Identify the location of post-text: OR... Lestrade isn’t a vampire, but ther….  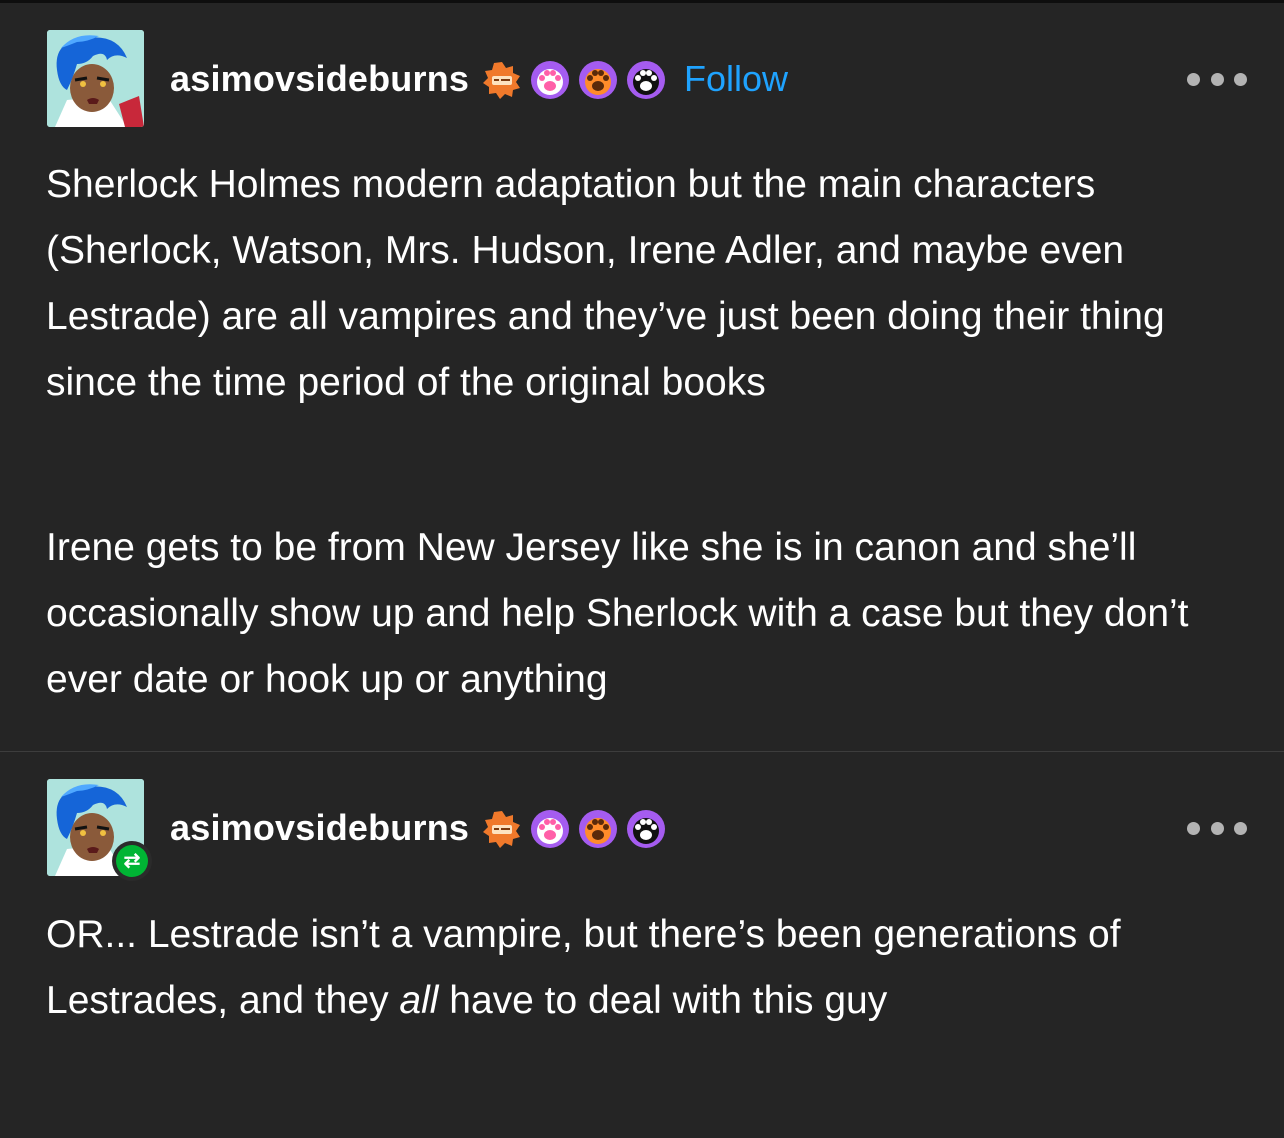
(646, 968).